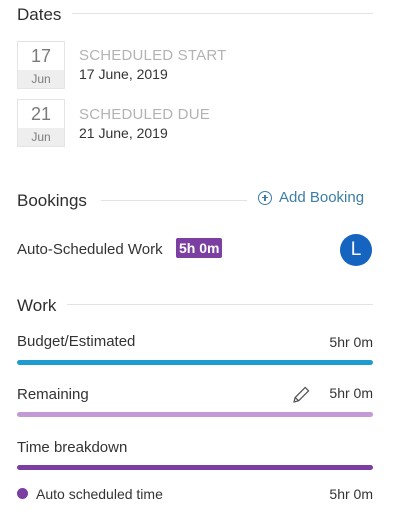 This screenshot has width=400, height=515. Describe the element at coordinates (41, 56) in the screenshot. I see `start-day: 17` at that location.